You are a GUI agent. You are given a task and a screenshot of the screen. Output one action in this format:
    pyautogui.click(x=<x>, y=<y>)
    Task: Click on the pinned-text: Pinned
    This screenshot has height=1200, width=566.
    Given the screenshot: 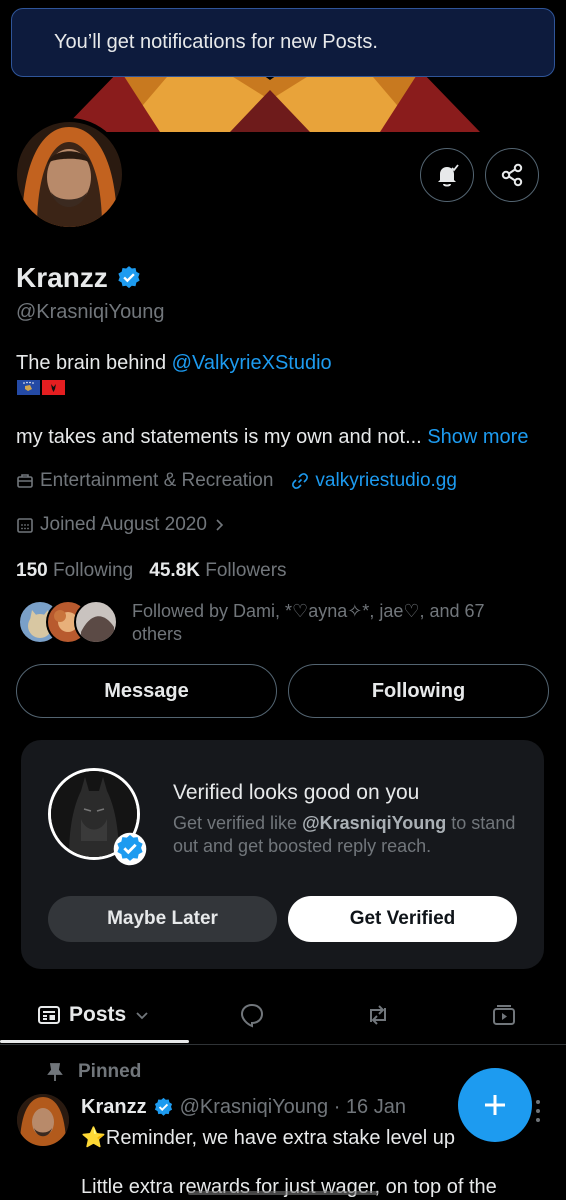 What is the action you would take?
    pyautogui.click(x=110, y=1071)
    